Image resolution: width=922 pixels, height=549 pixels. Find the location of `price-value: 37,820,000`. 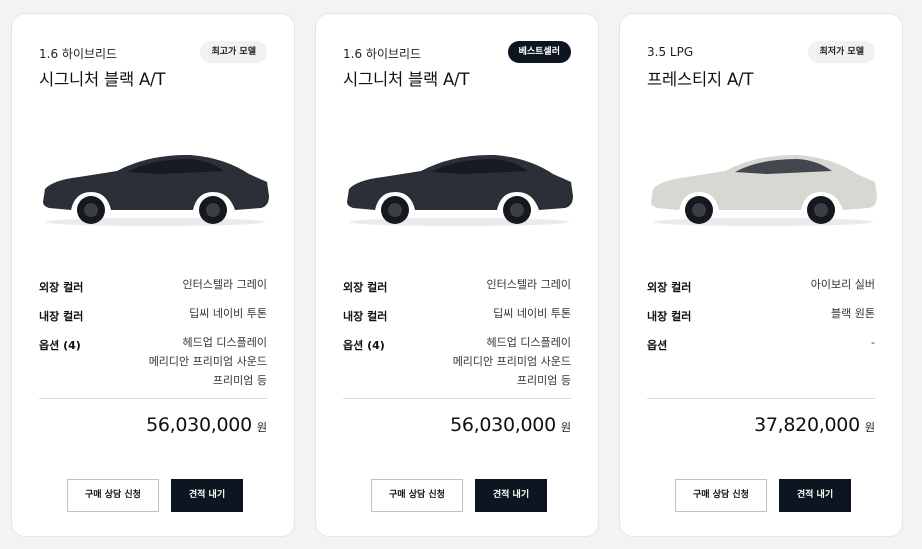

price-value: 37,820,000 is located at coordinates (807, 425).